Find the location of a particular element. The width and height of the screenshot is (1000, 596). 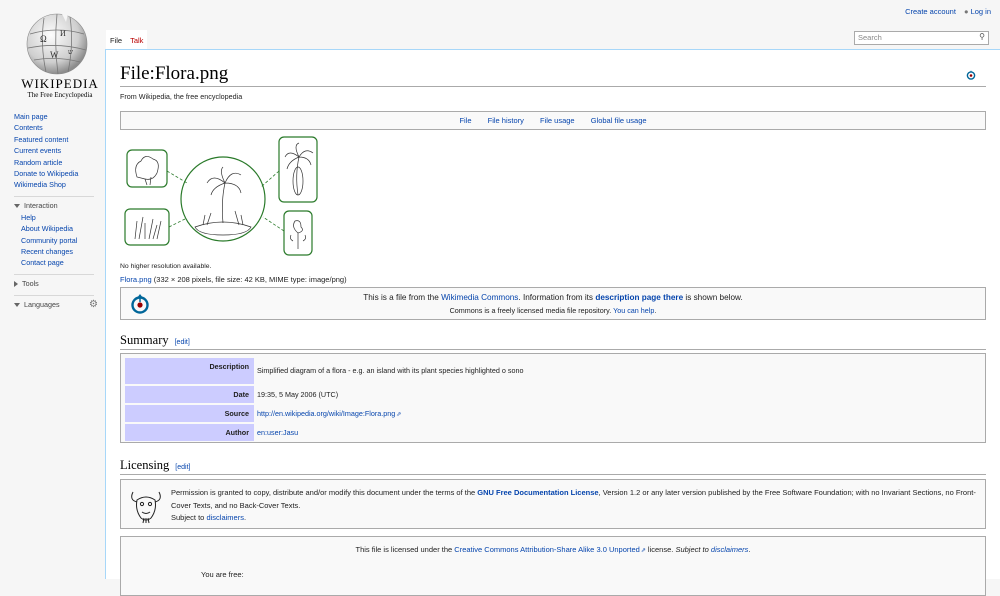

sidebar-section-languages: Languages ⚙ is located at coordinates (57, 305).